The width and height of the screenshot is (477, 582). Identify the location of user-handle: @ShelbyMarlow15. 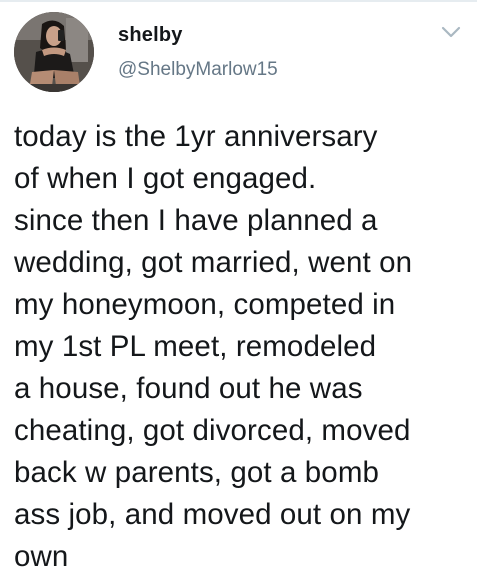
(198, 70).